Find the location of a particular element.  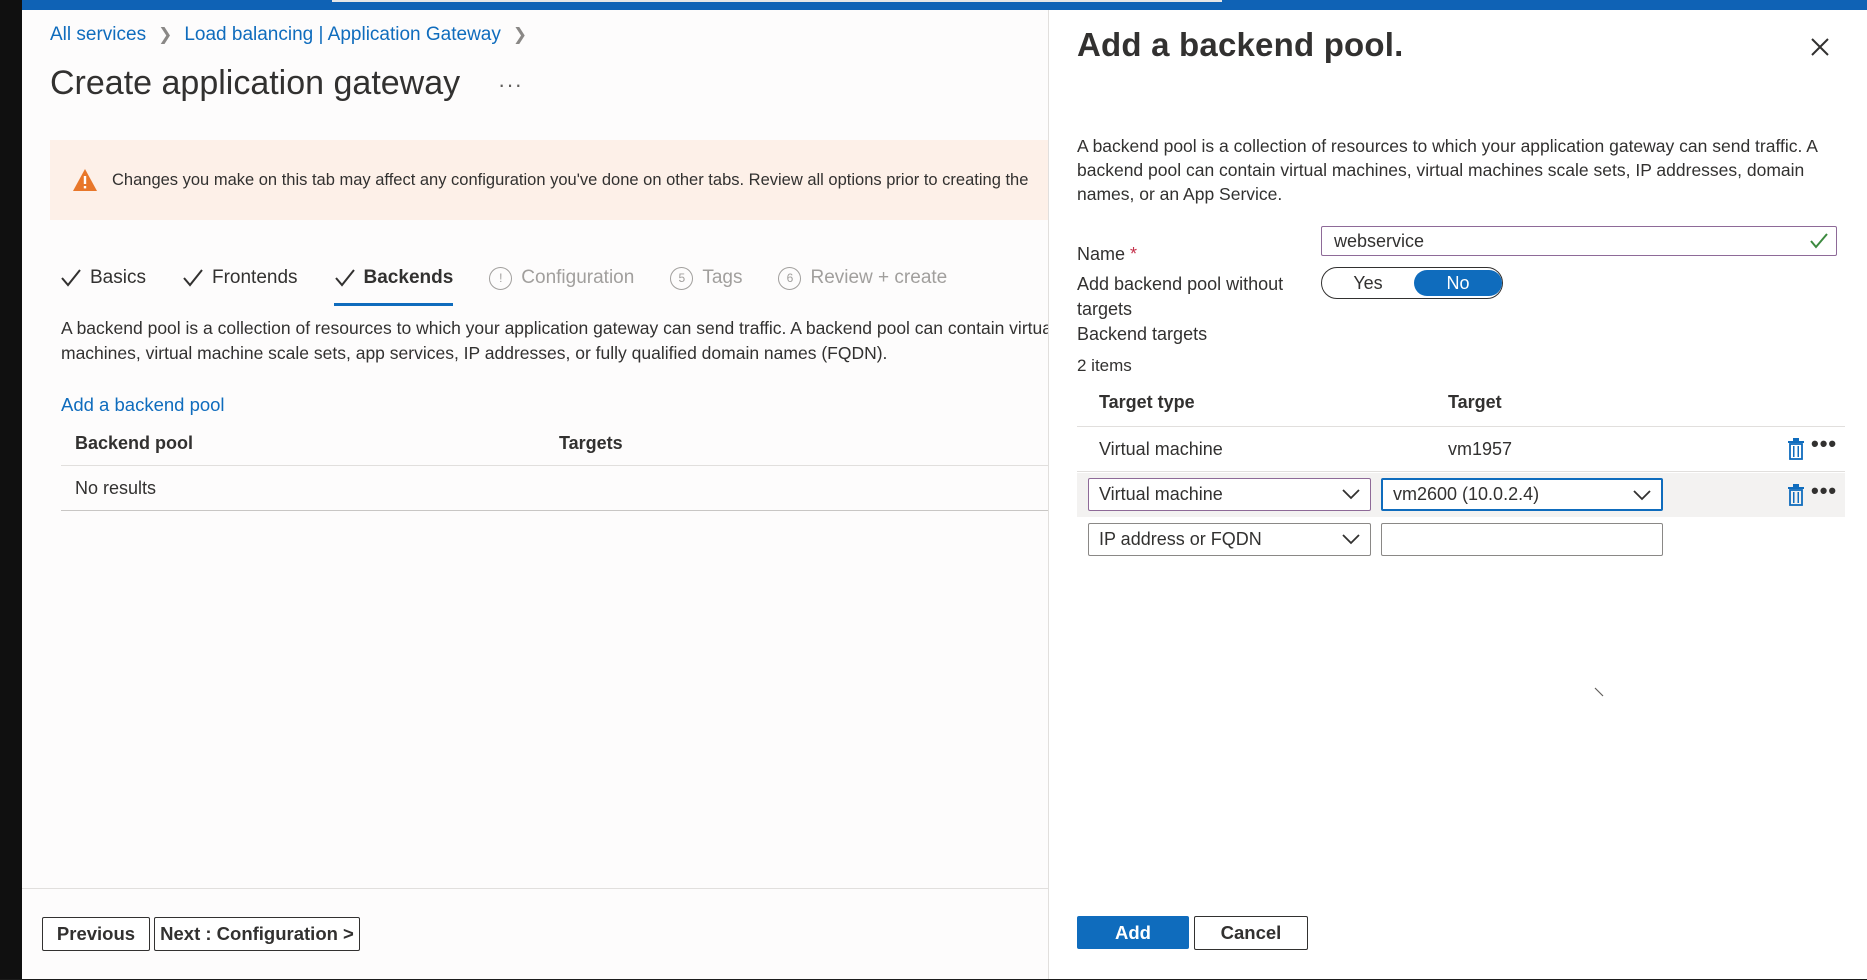

column-header-target-type: Target type is located at coordinates (1147, 402).